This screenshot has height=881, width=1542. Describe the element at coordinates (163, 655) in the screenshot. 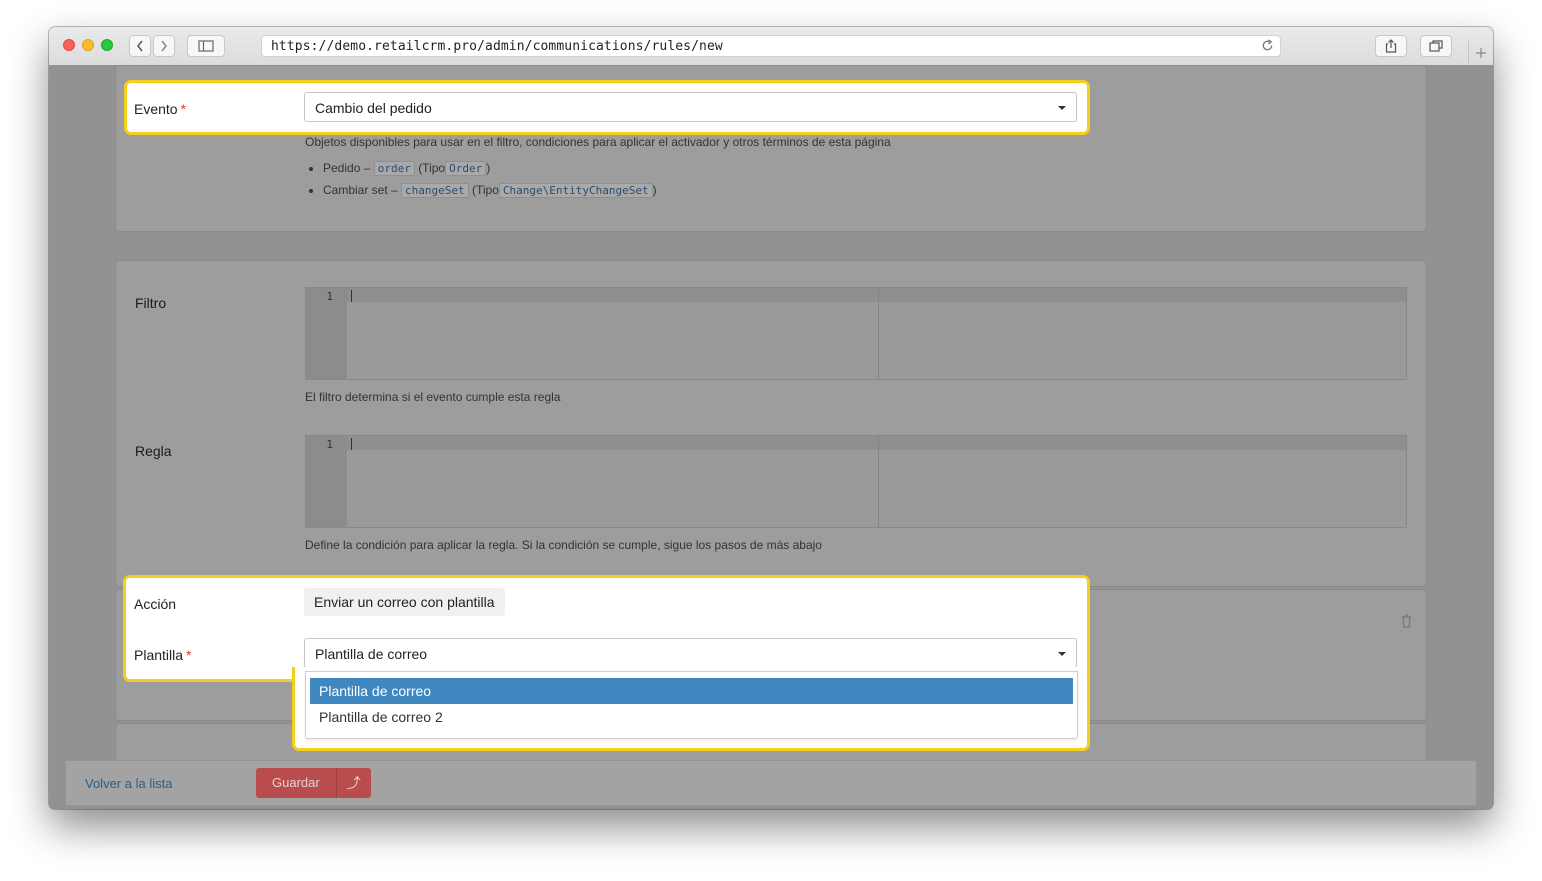

I see `template-label: Plantilla *` at that location.